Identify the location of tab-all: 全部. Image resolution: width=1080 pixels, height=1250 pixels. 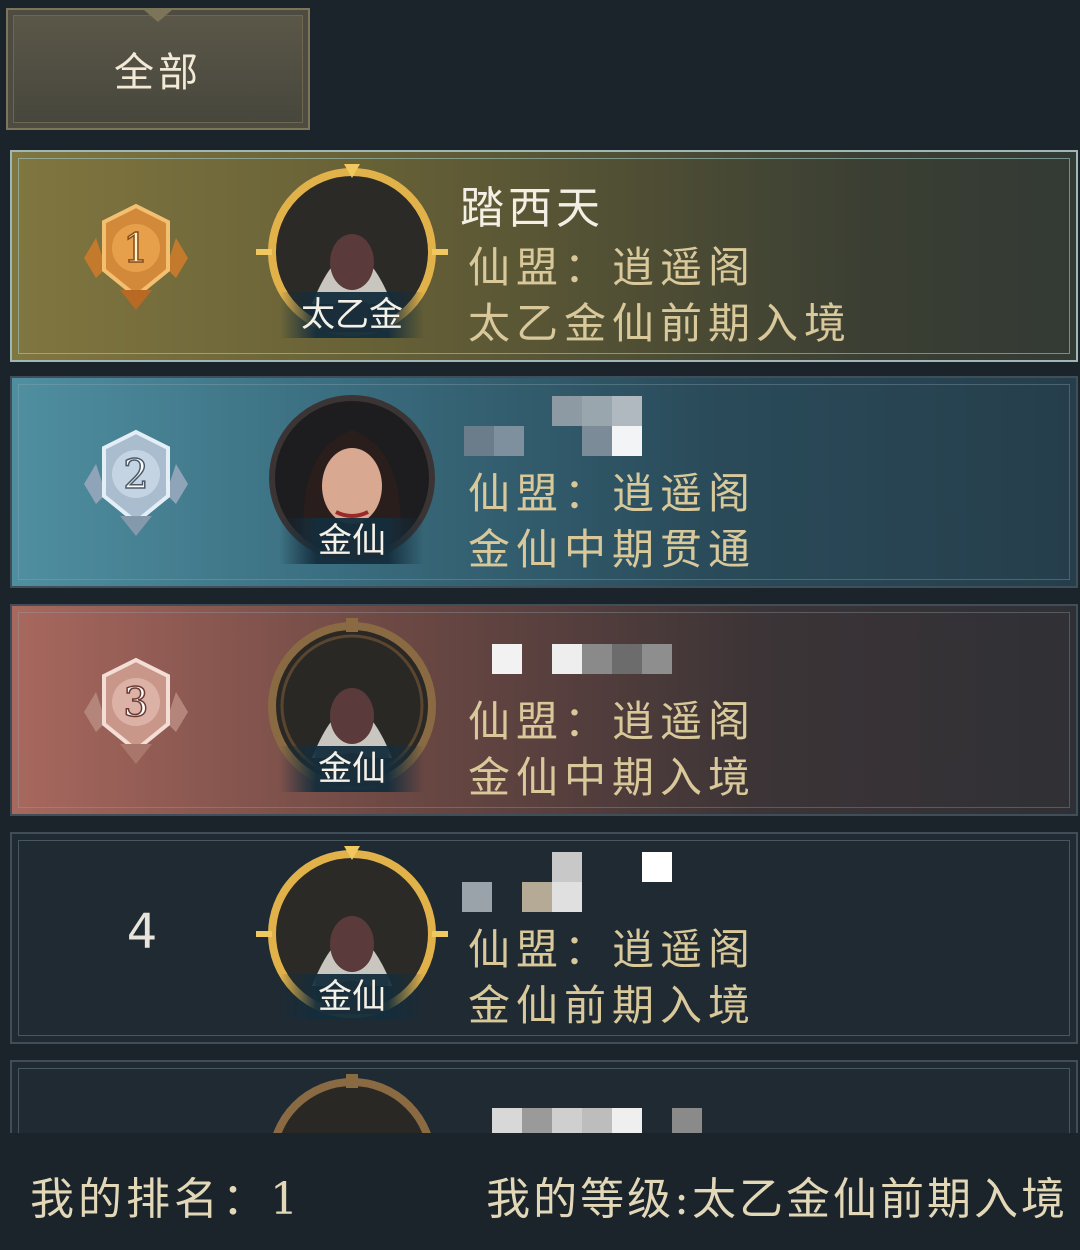
(158, 69).